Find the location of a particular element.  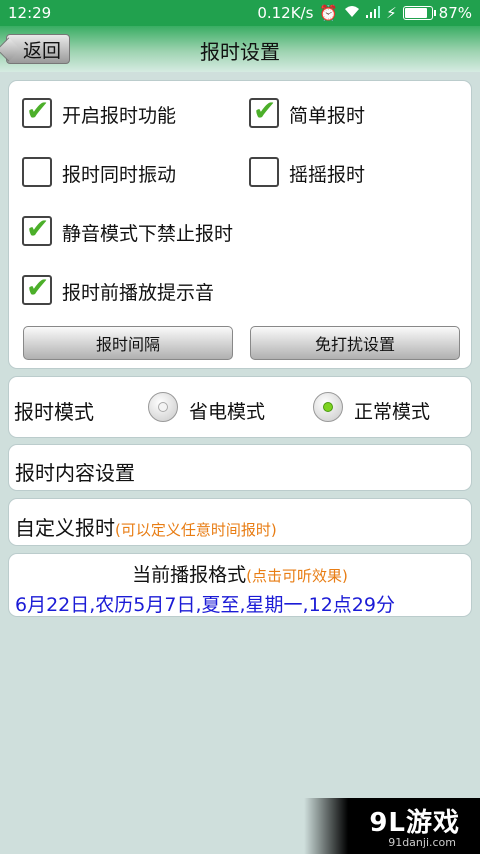

radio-power-saving is located at coordinates (163, 407).